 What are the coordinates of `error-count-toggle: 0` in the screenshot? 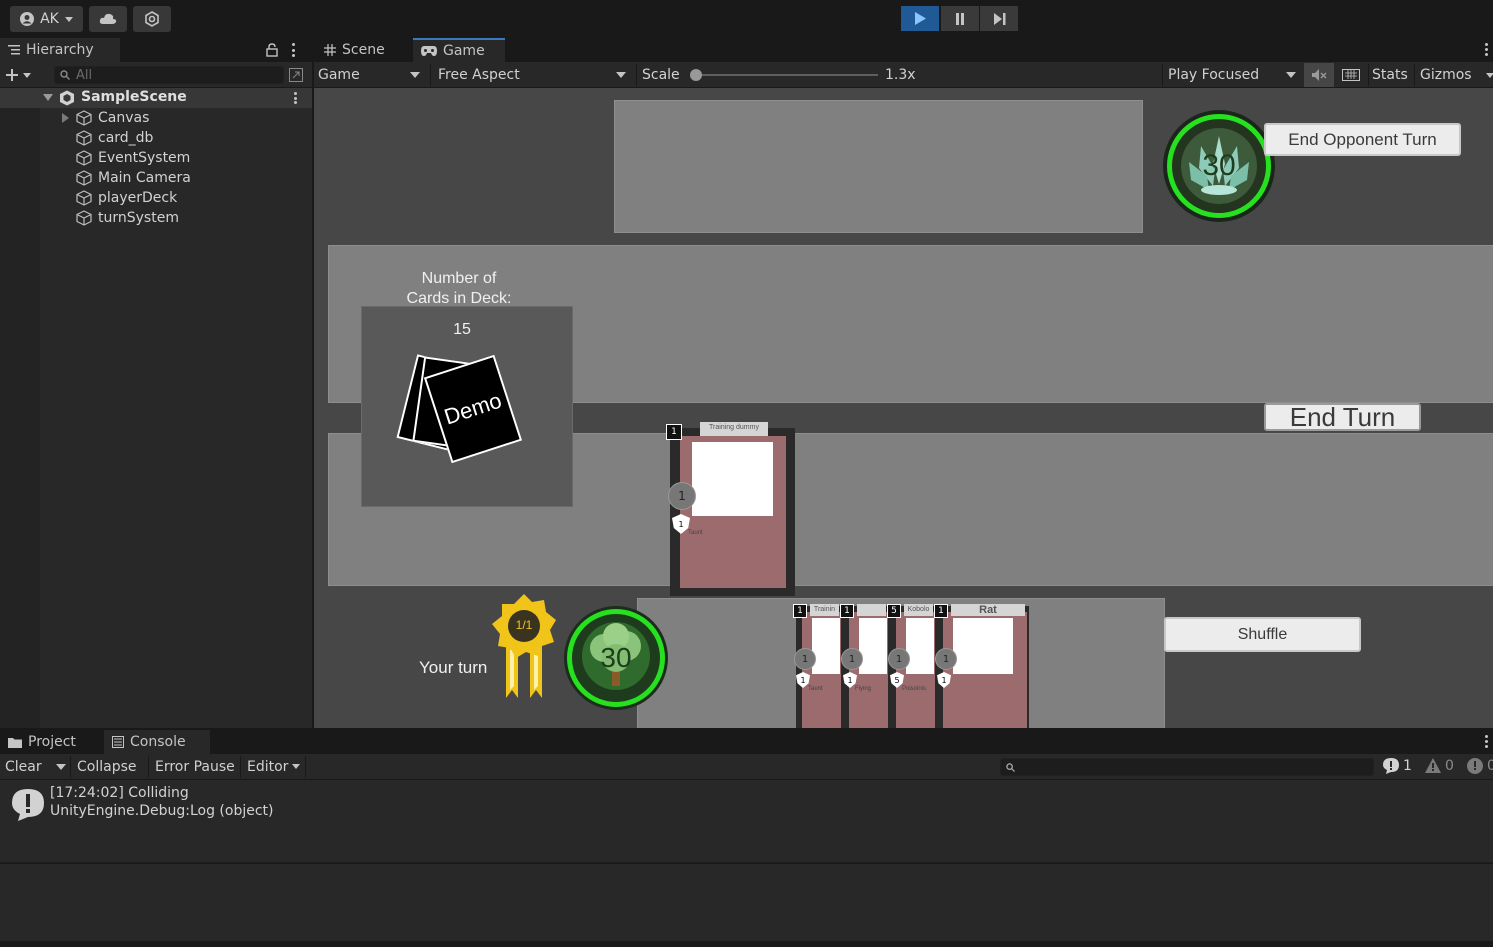 It's located at (1479, 766).